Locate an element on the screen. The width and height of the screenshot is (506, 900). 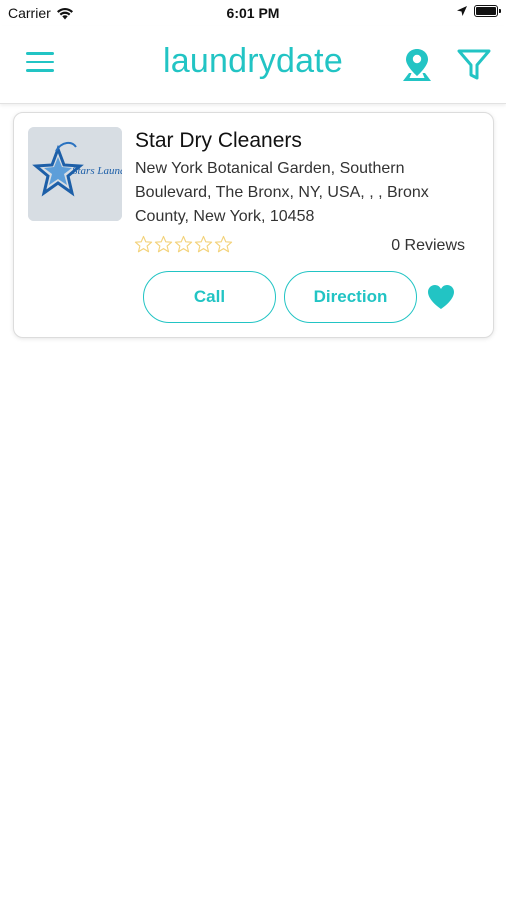
map-button is located at coordinates (417, 65).